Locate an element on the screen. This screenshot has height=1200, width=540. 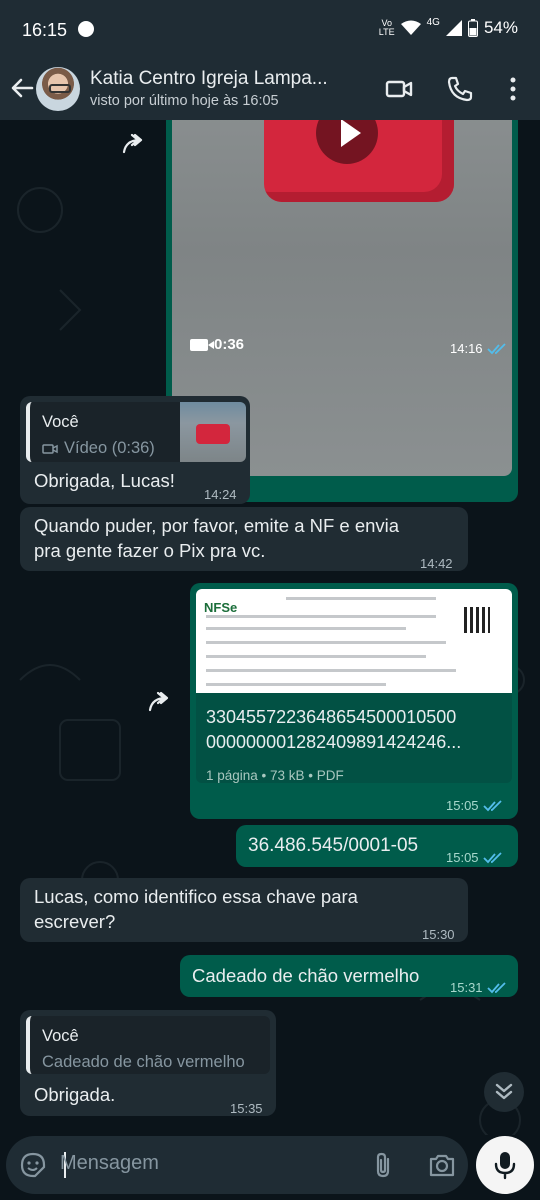
contact-avatar is located at coordinates (58, 89).